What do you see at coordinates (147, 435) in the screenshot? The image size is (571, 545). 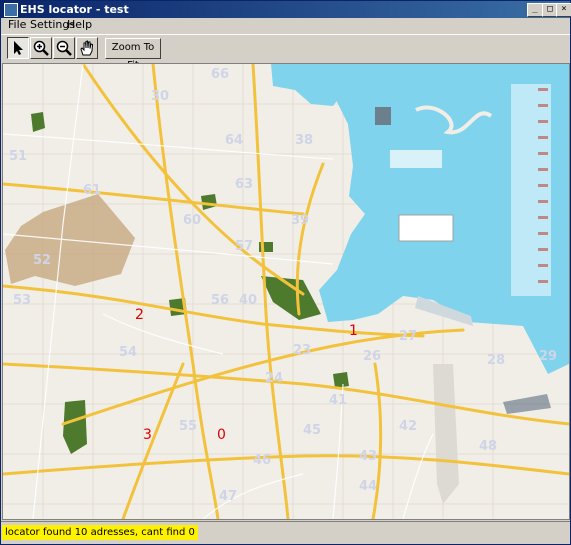 I see `location-marker: 3` at bounding box center [147, 435].